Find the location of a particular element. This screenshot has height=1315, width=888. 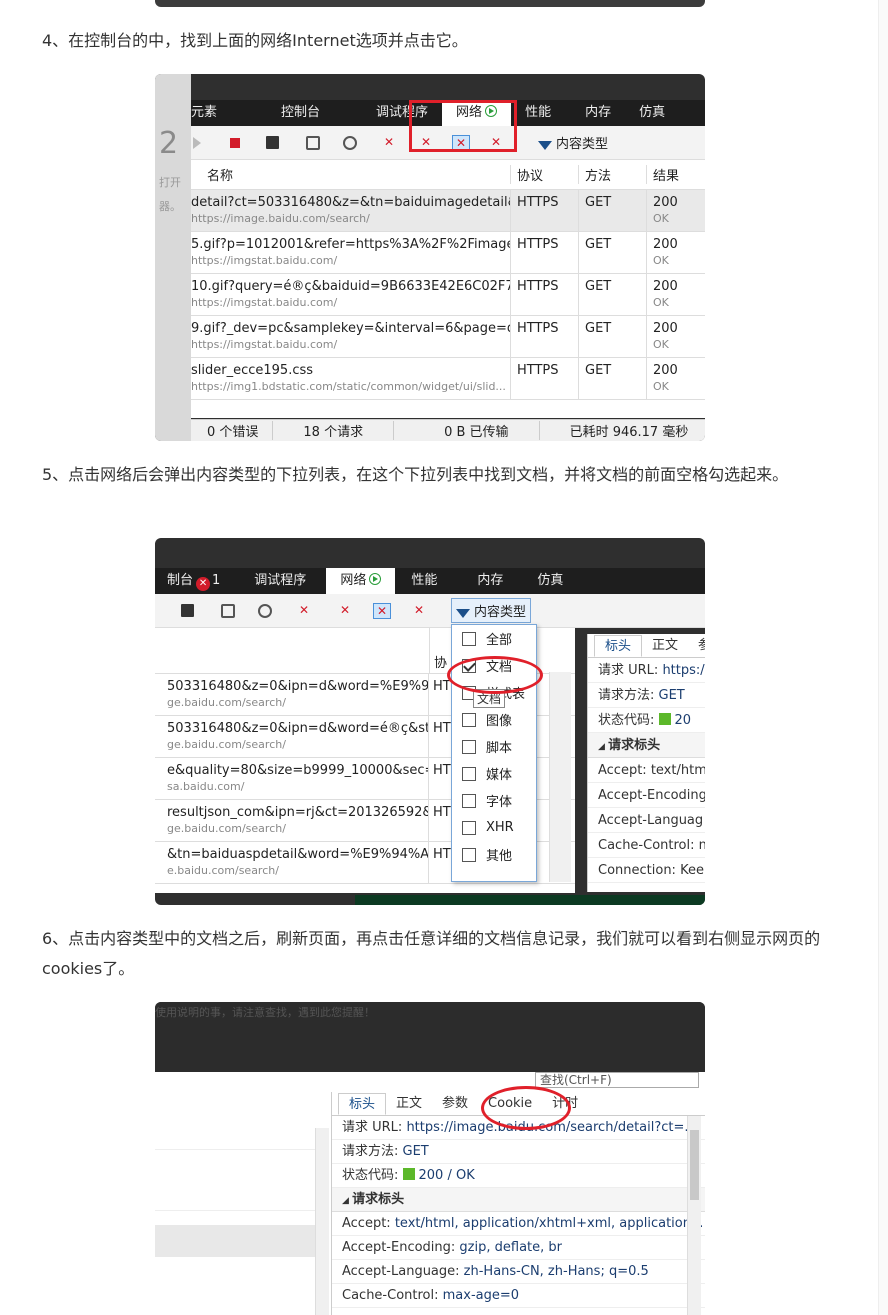

tab-params: 参 is located at coordinates (696, 646).